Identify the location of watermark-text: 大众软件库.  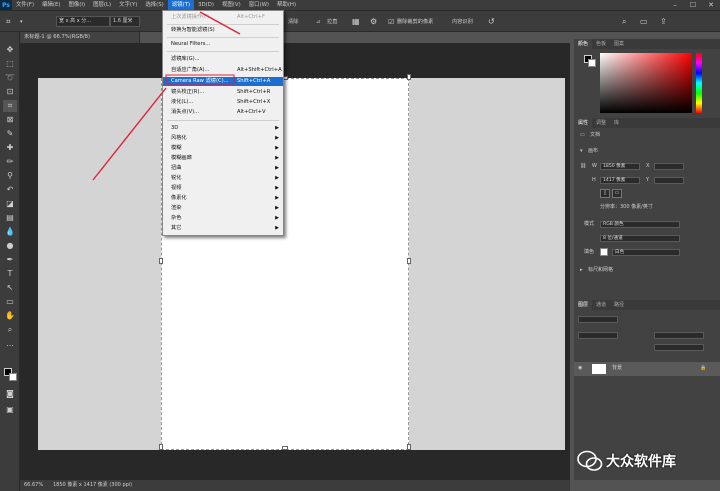
(641, 462).